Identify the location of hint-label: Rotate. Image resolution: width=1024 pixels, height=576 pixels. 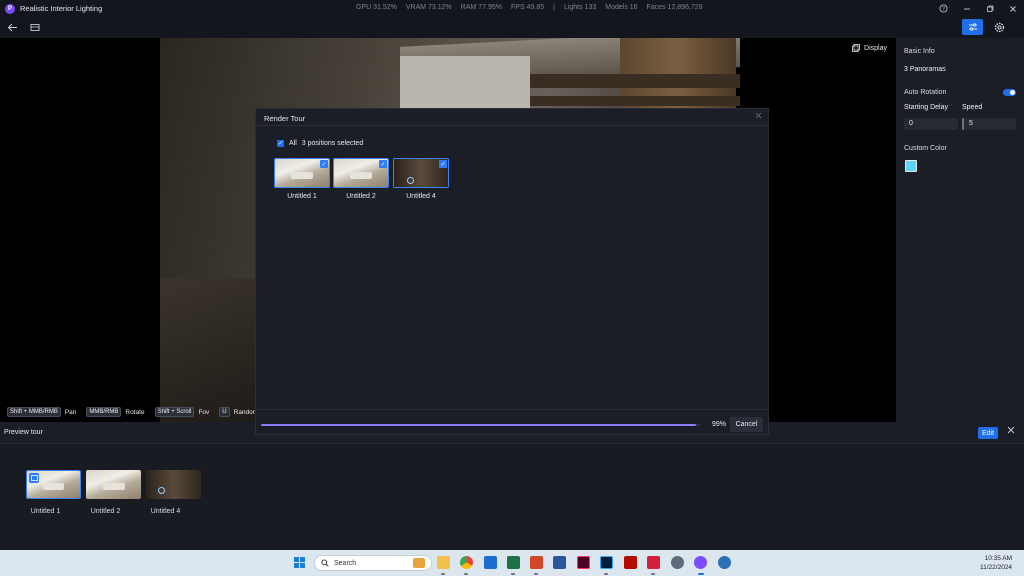
(135, 412).